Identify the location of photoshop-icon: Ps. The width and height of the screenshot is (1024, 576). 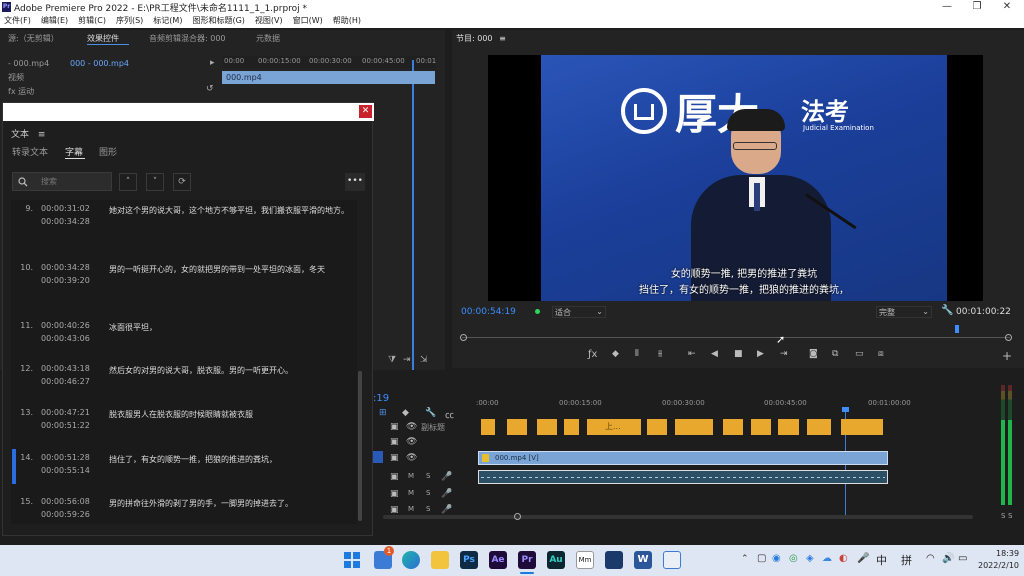
(469, 560).